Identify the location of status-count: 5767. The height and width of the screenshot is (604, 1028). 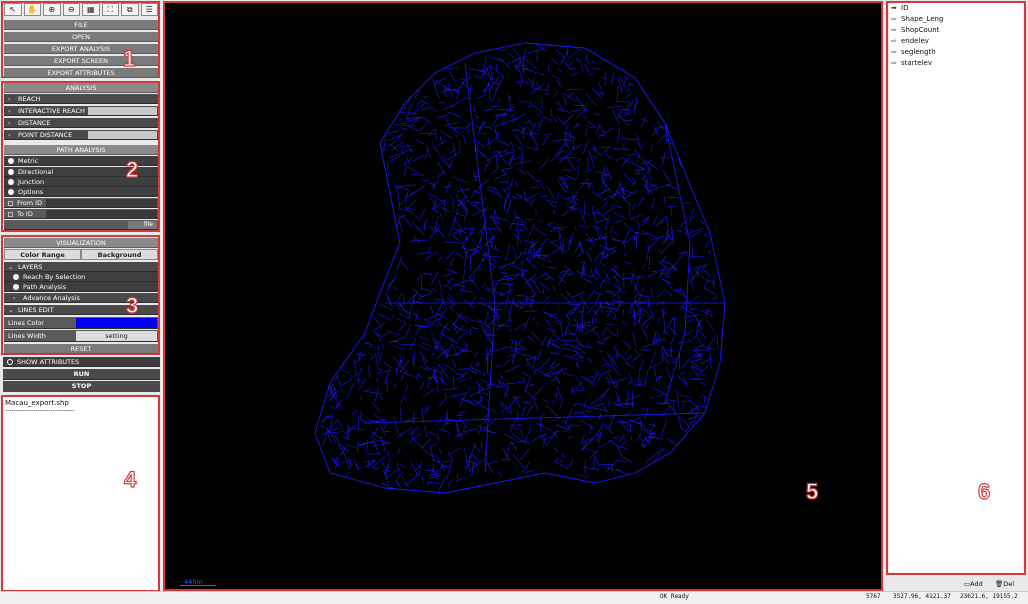
(873, 596).